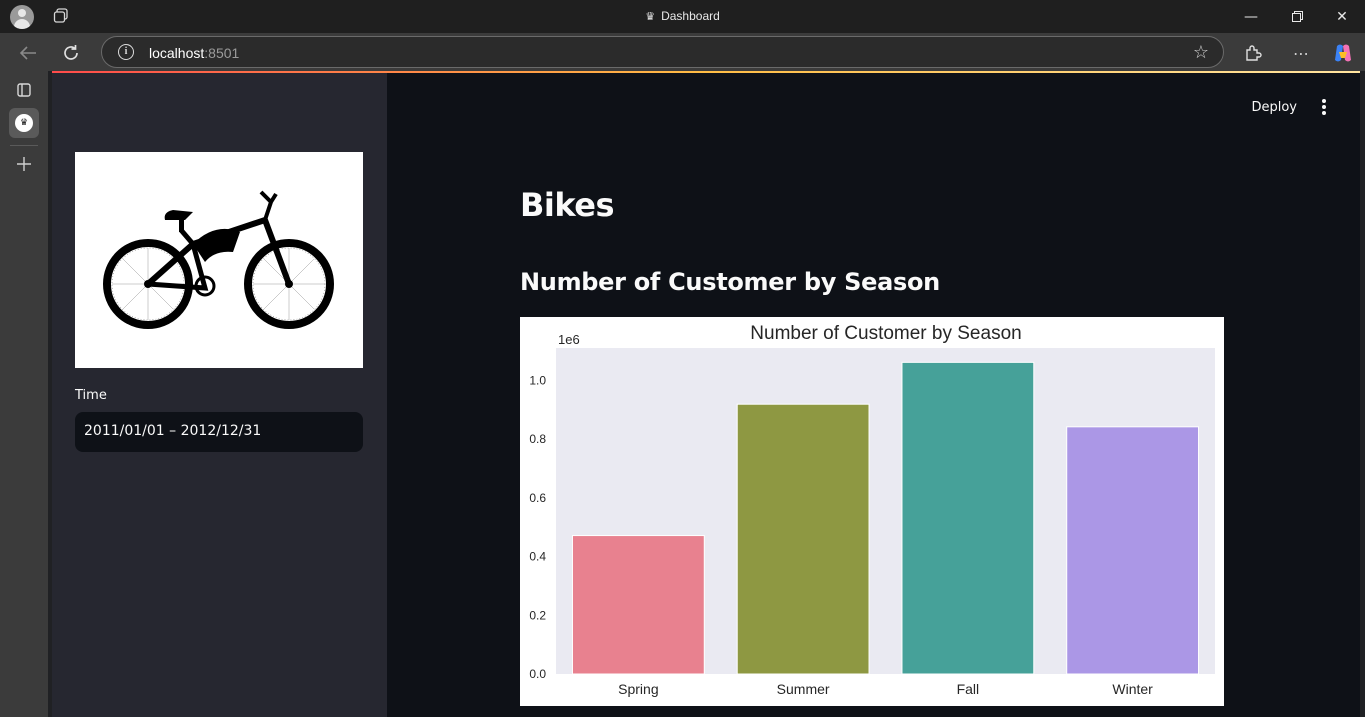 This screenshot has width=1365, height=717. Describe the element at coordinates (1343, 53) in the screenshot. I see `copilot-icon` at that location.